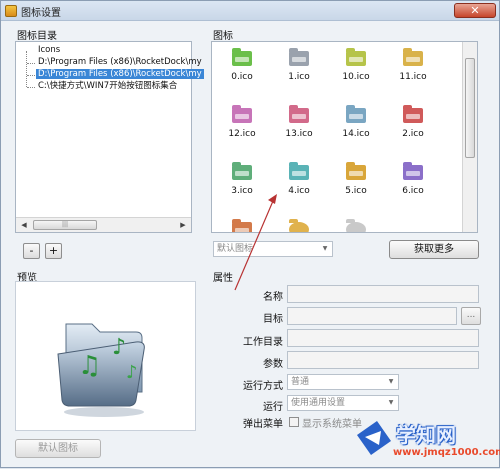 The width and height of the screenshot is (500, 469). I want to click on icon-item-label: 13.ico, so click(299, 134).